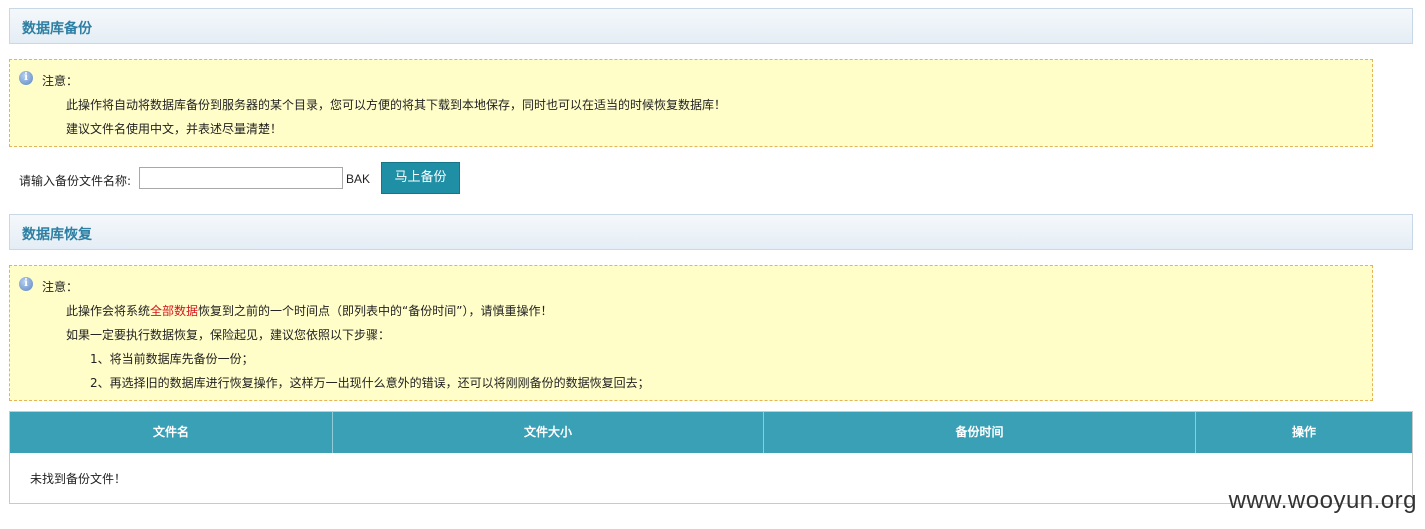  Describe the element at coordinates (171, 432) in the screenshot. I see `column-header-filename: 文件名` at that location.